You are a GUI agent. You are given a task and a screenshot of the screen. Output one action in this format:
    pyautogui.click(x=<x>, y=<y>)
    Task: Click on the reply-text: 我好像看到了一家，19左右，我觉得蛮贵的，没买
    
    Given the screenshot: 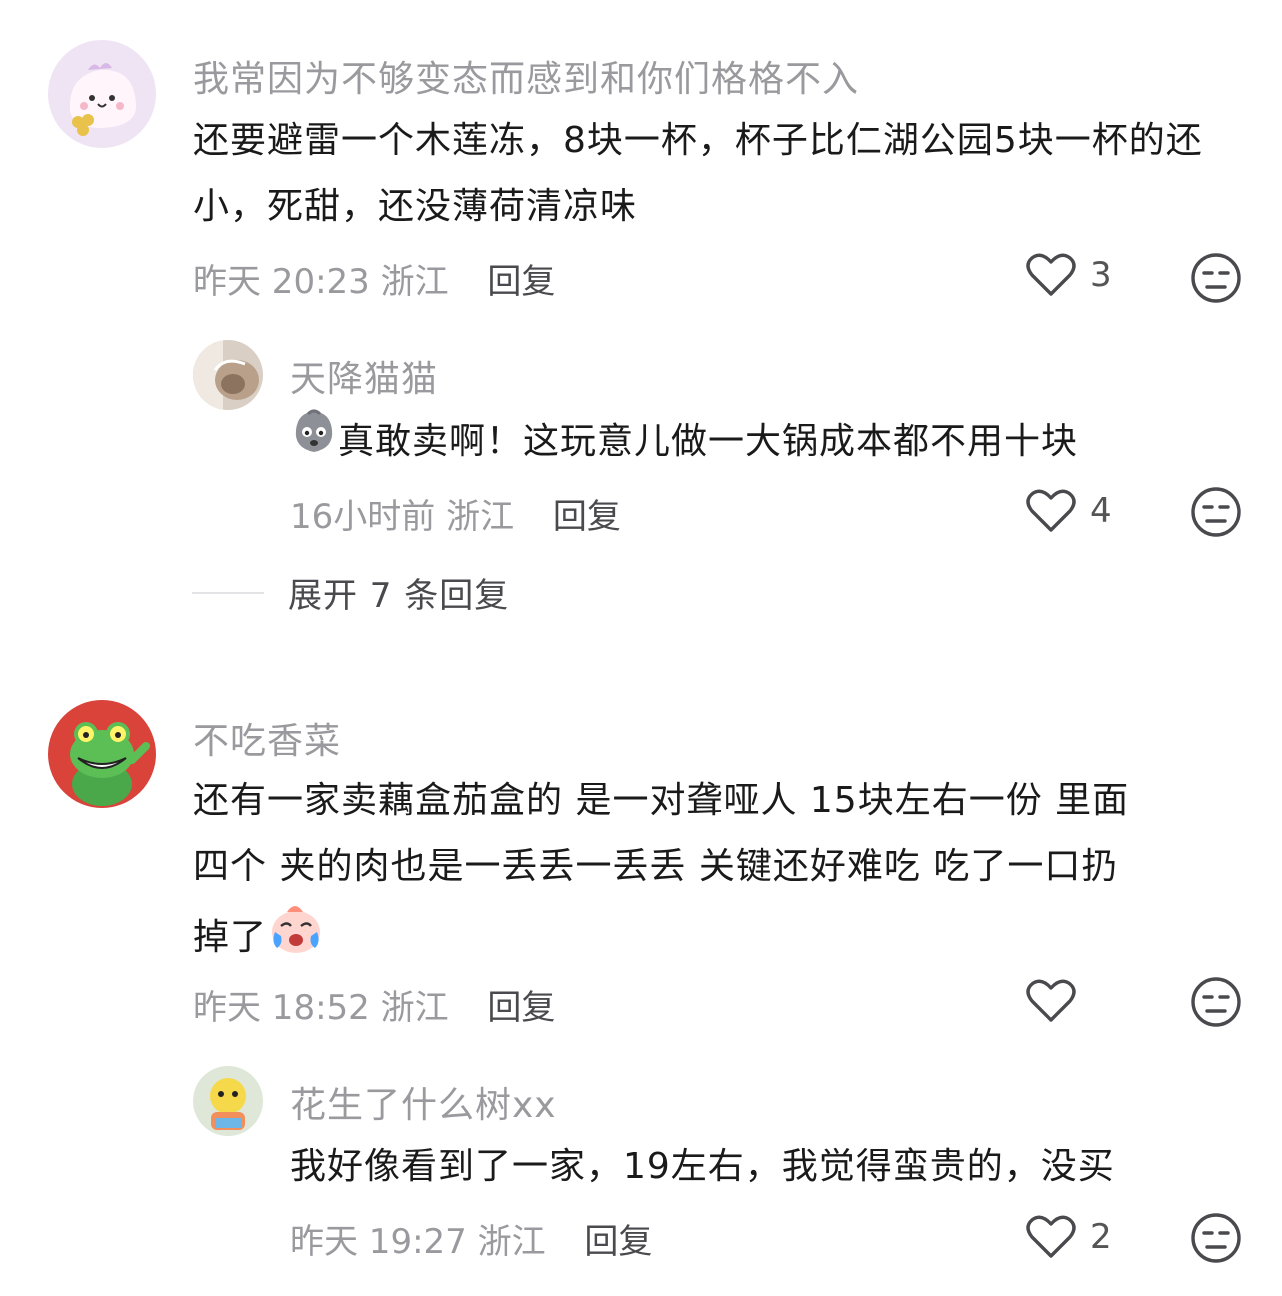 What is the action you would take?
    pyautogui.click(x=702, y=1166)
    